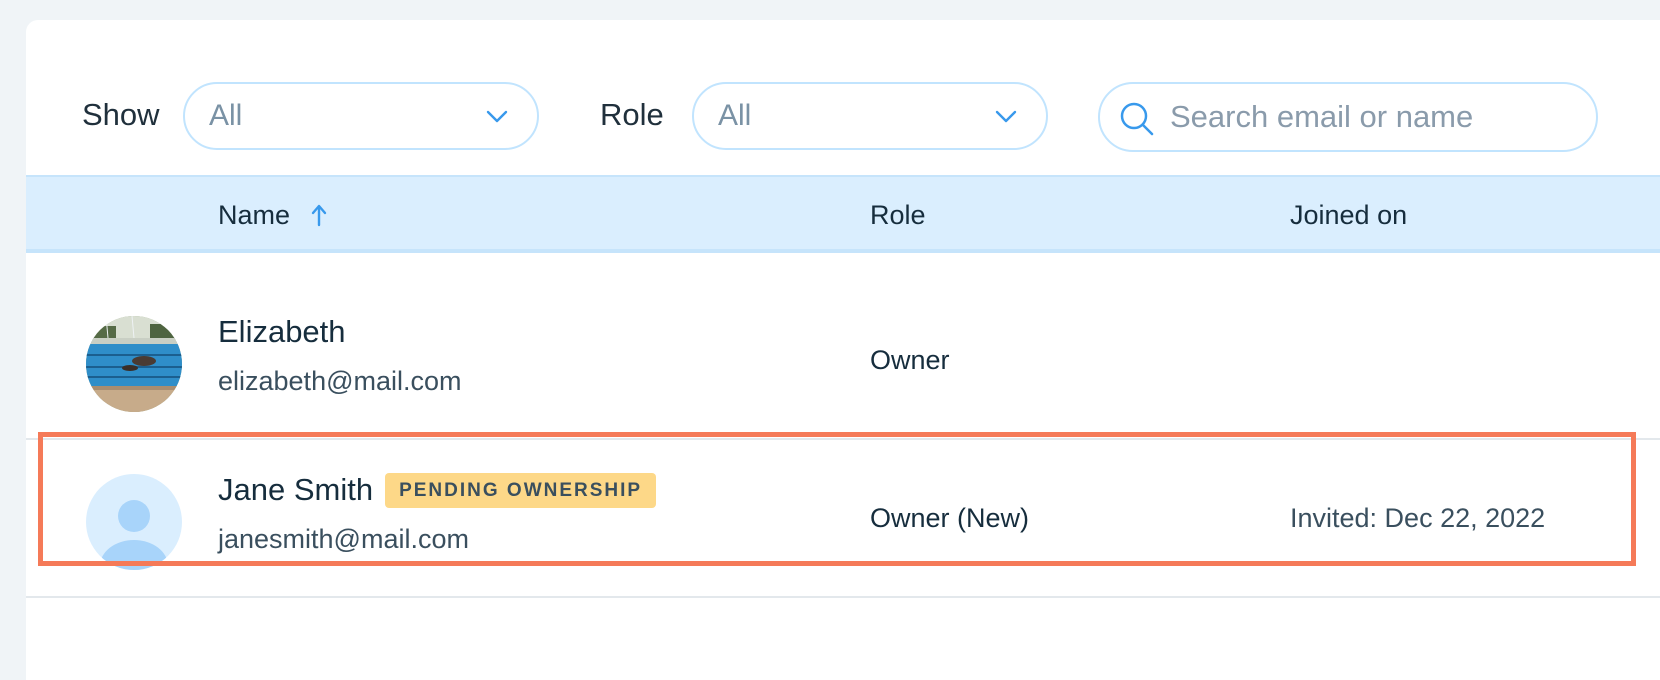 The width and height of the screenshot is (1660, 680). I want to click on column-header-role: Role, so click(898, 214).